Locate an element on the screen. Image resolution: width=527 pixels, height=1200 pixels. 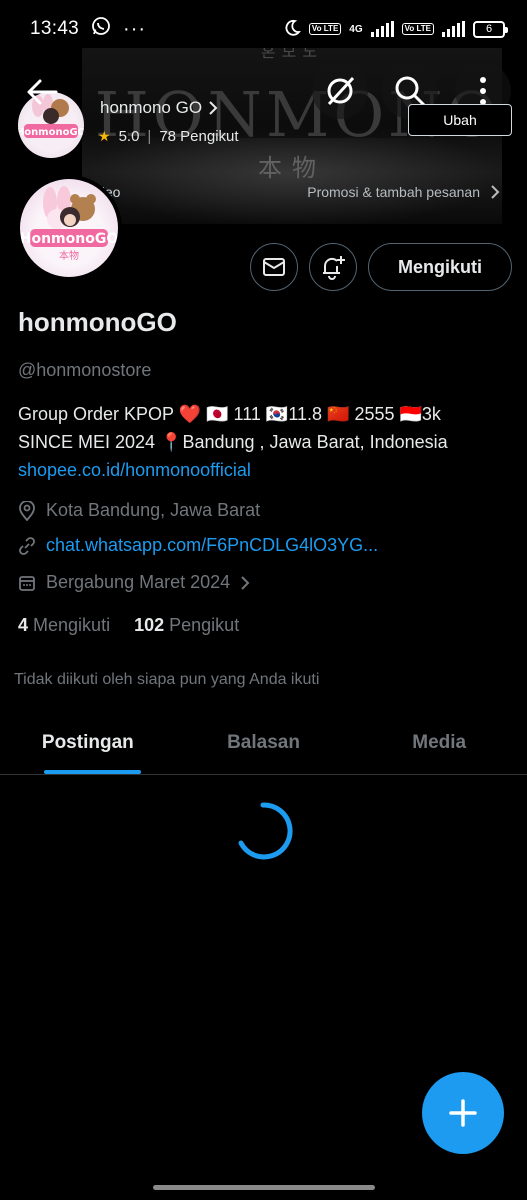
more-vertical-icon is located at coordinates (483, 91).